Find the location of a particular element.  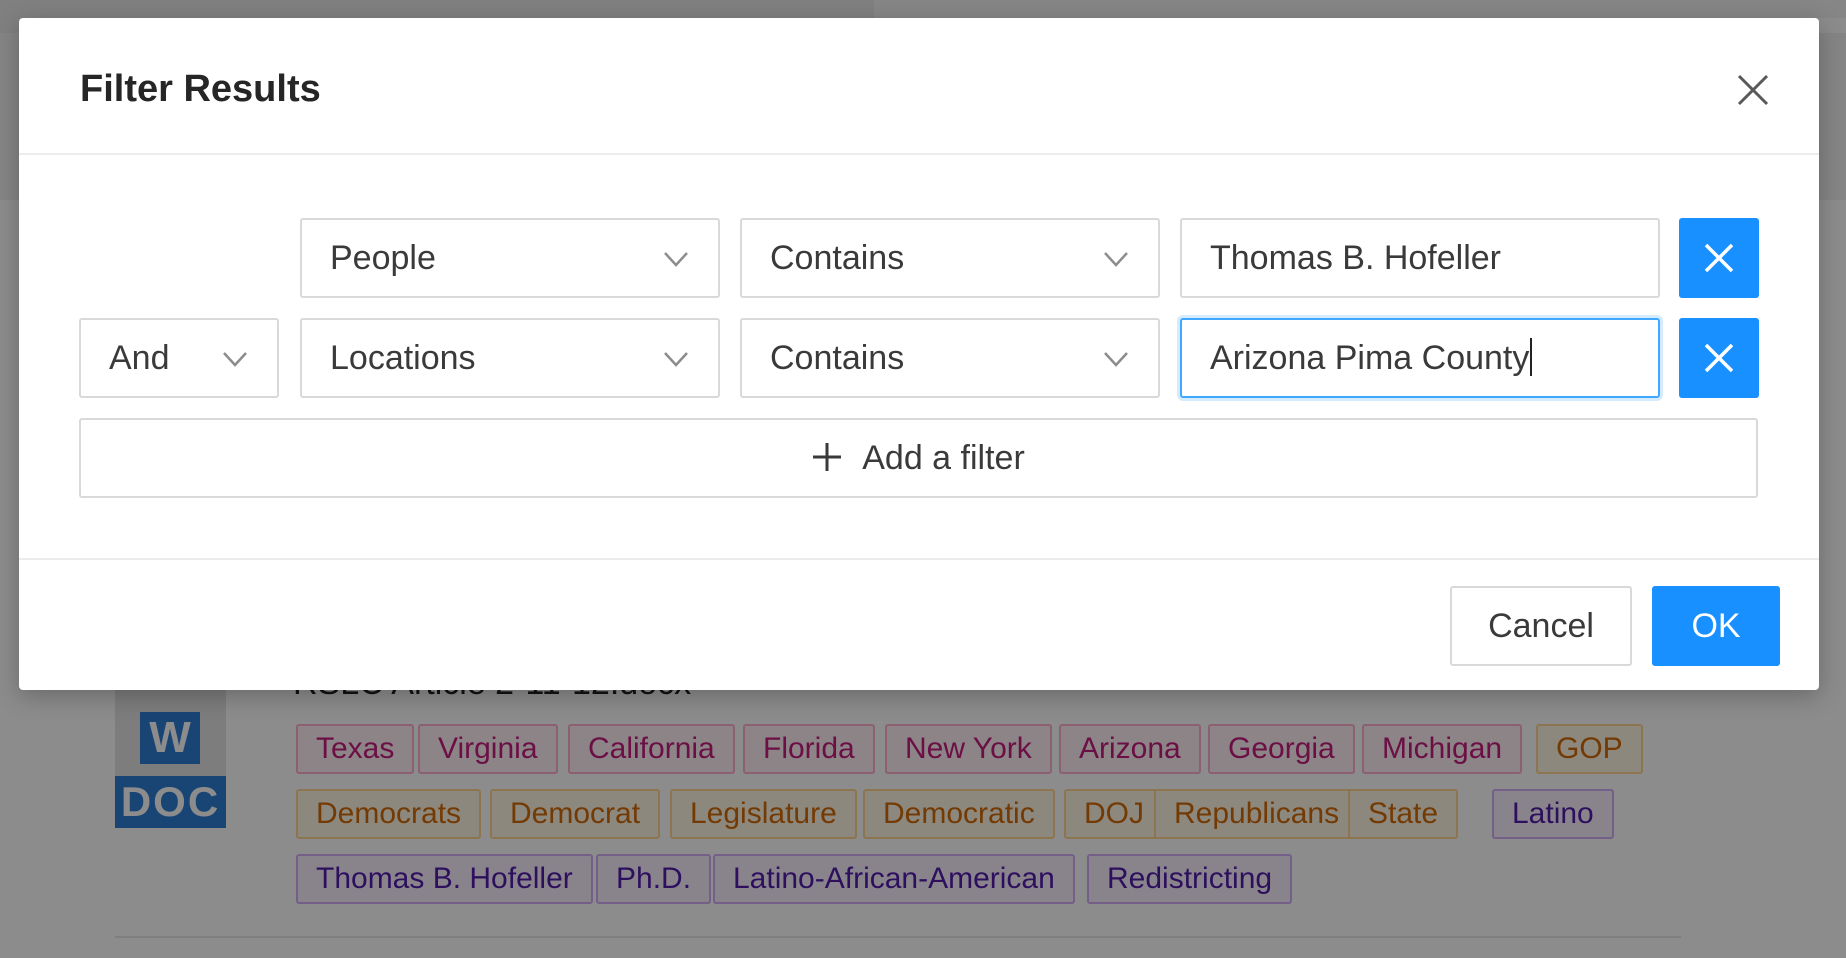

filter-value-input: Arizona Pima County is located at coordinates (1420, 358).